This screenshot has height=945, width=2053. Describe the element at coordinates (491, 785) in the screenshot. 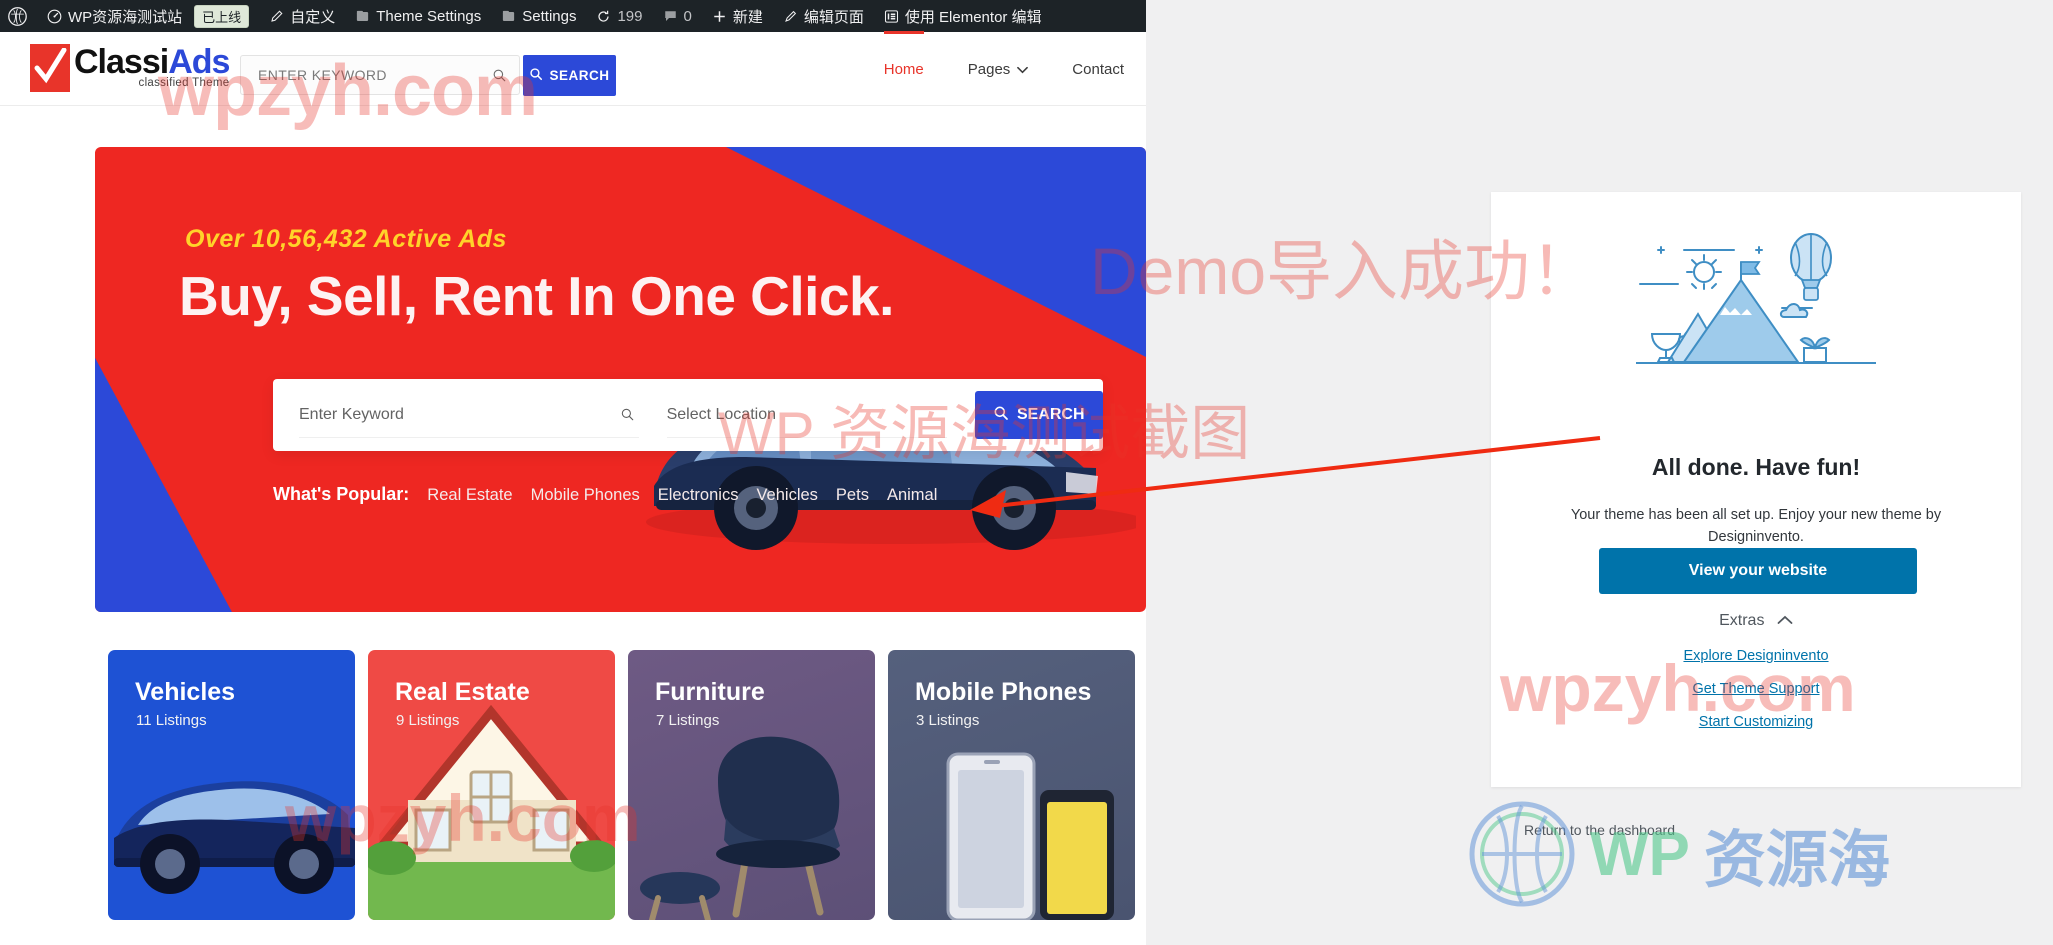

I see `category-card-real-estate: Real Estate 9 Listings` at that location.